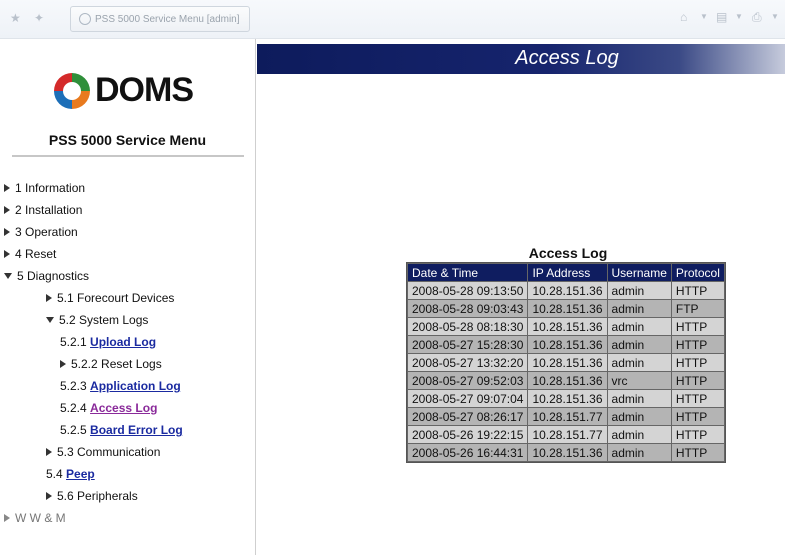 The height and width of the screenshot is (555, 785). I want to click on menu-item-reset-logs: 5.2.2 Reset Logs, so click(111, 364).